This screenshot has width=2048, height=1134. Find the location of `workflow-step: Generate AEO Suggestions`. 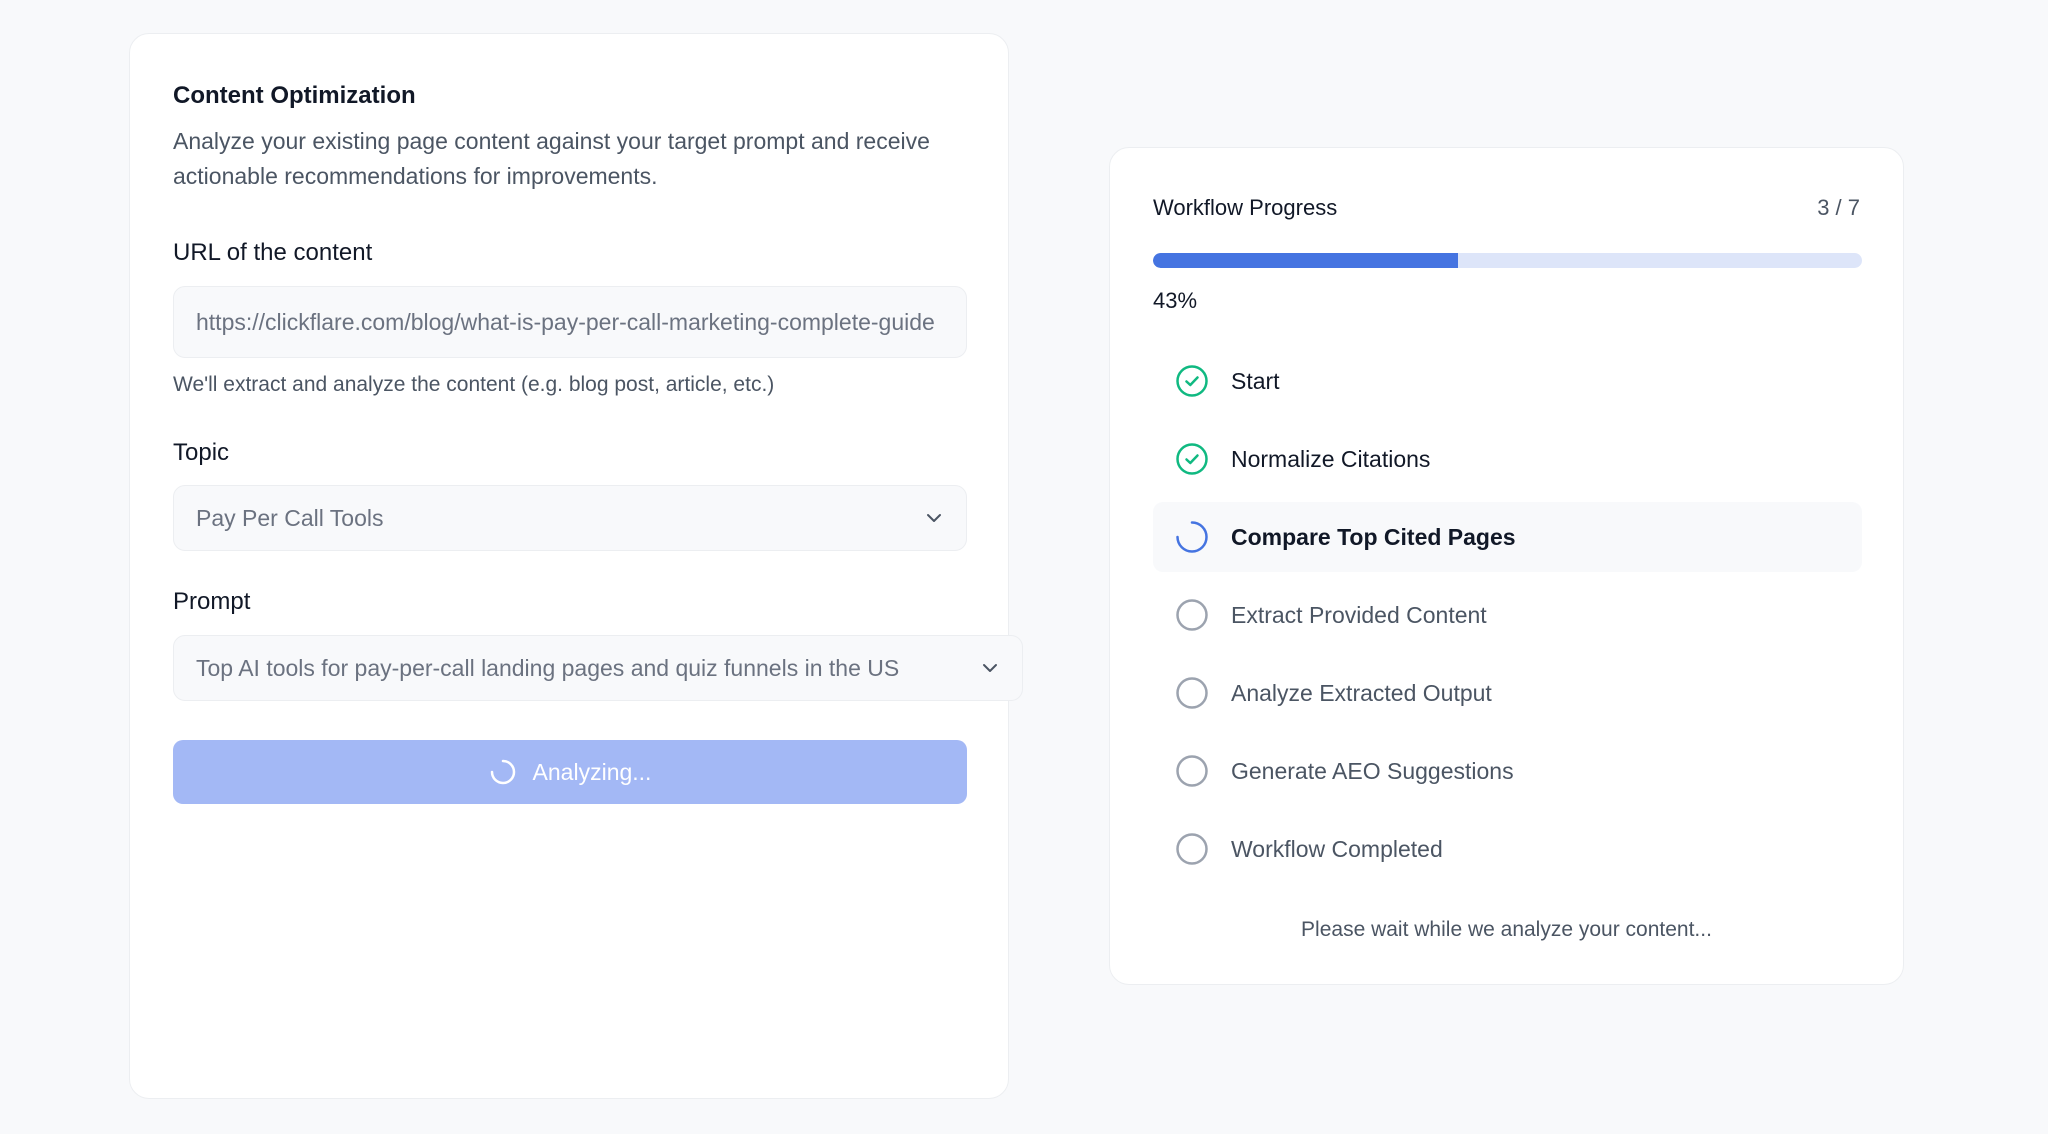

workflow-step: Generate AEO Suggestions is located at coordinates (1507, 771).